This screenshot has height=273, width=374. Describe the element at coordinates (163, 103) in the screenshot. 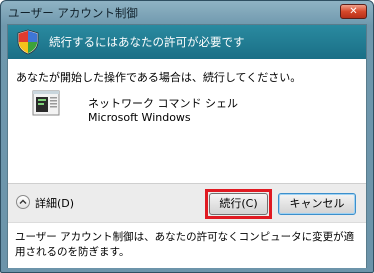

I see `program-name: ネットワーク コマンド シェル` at that location.